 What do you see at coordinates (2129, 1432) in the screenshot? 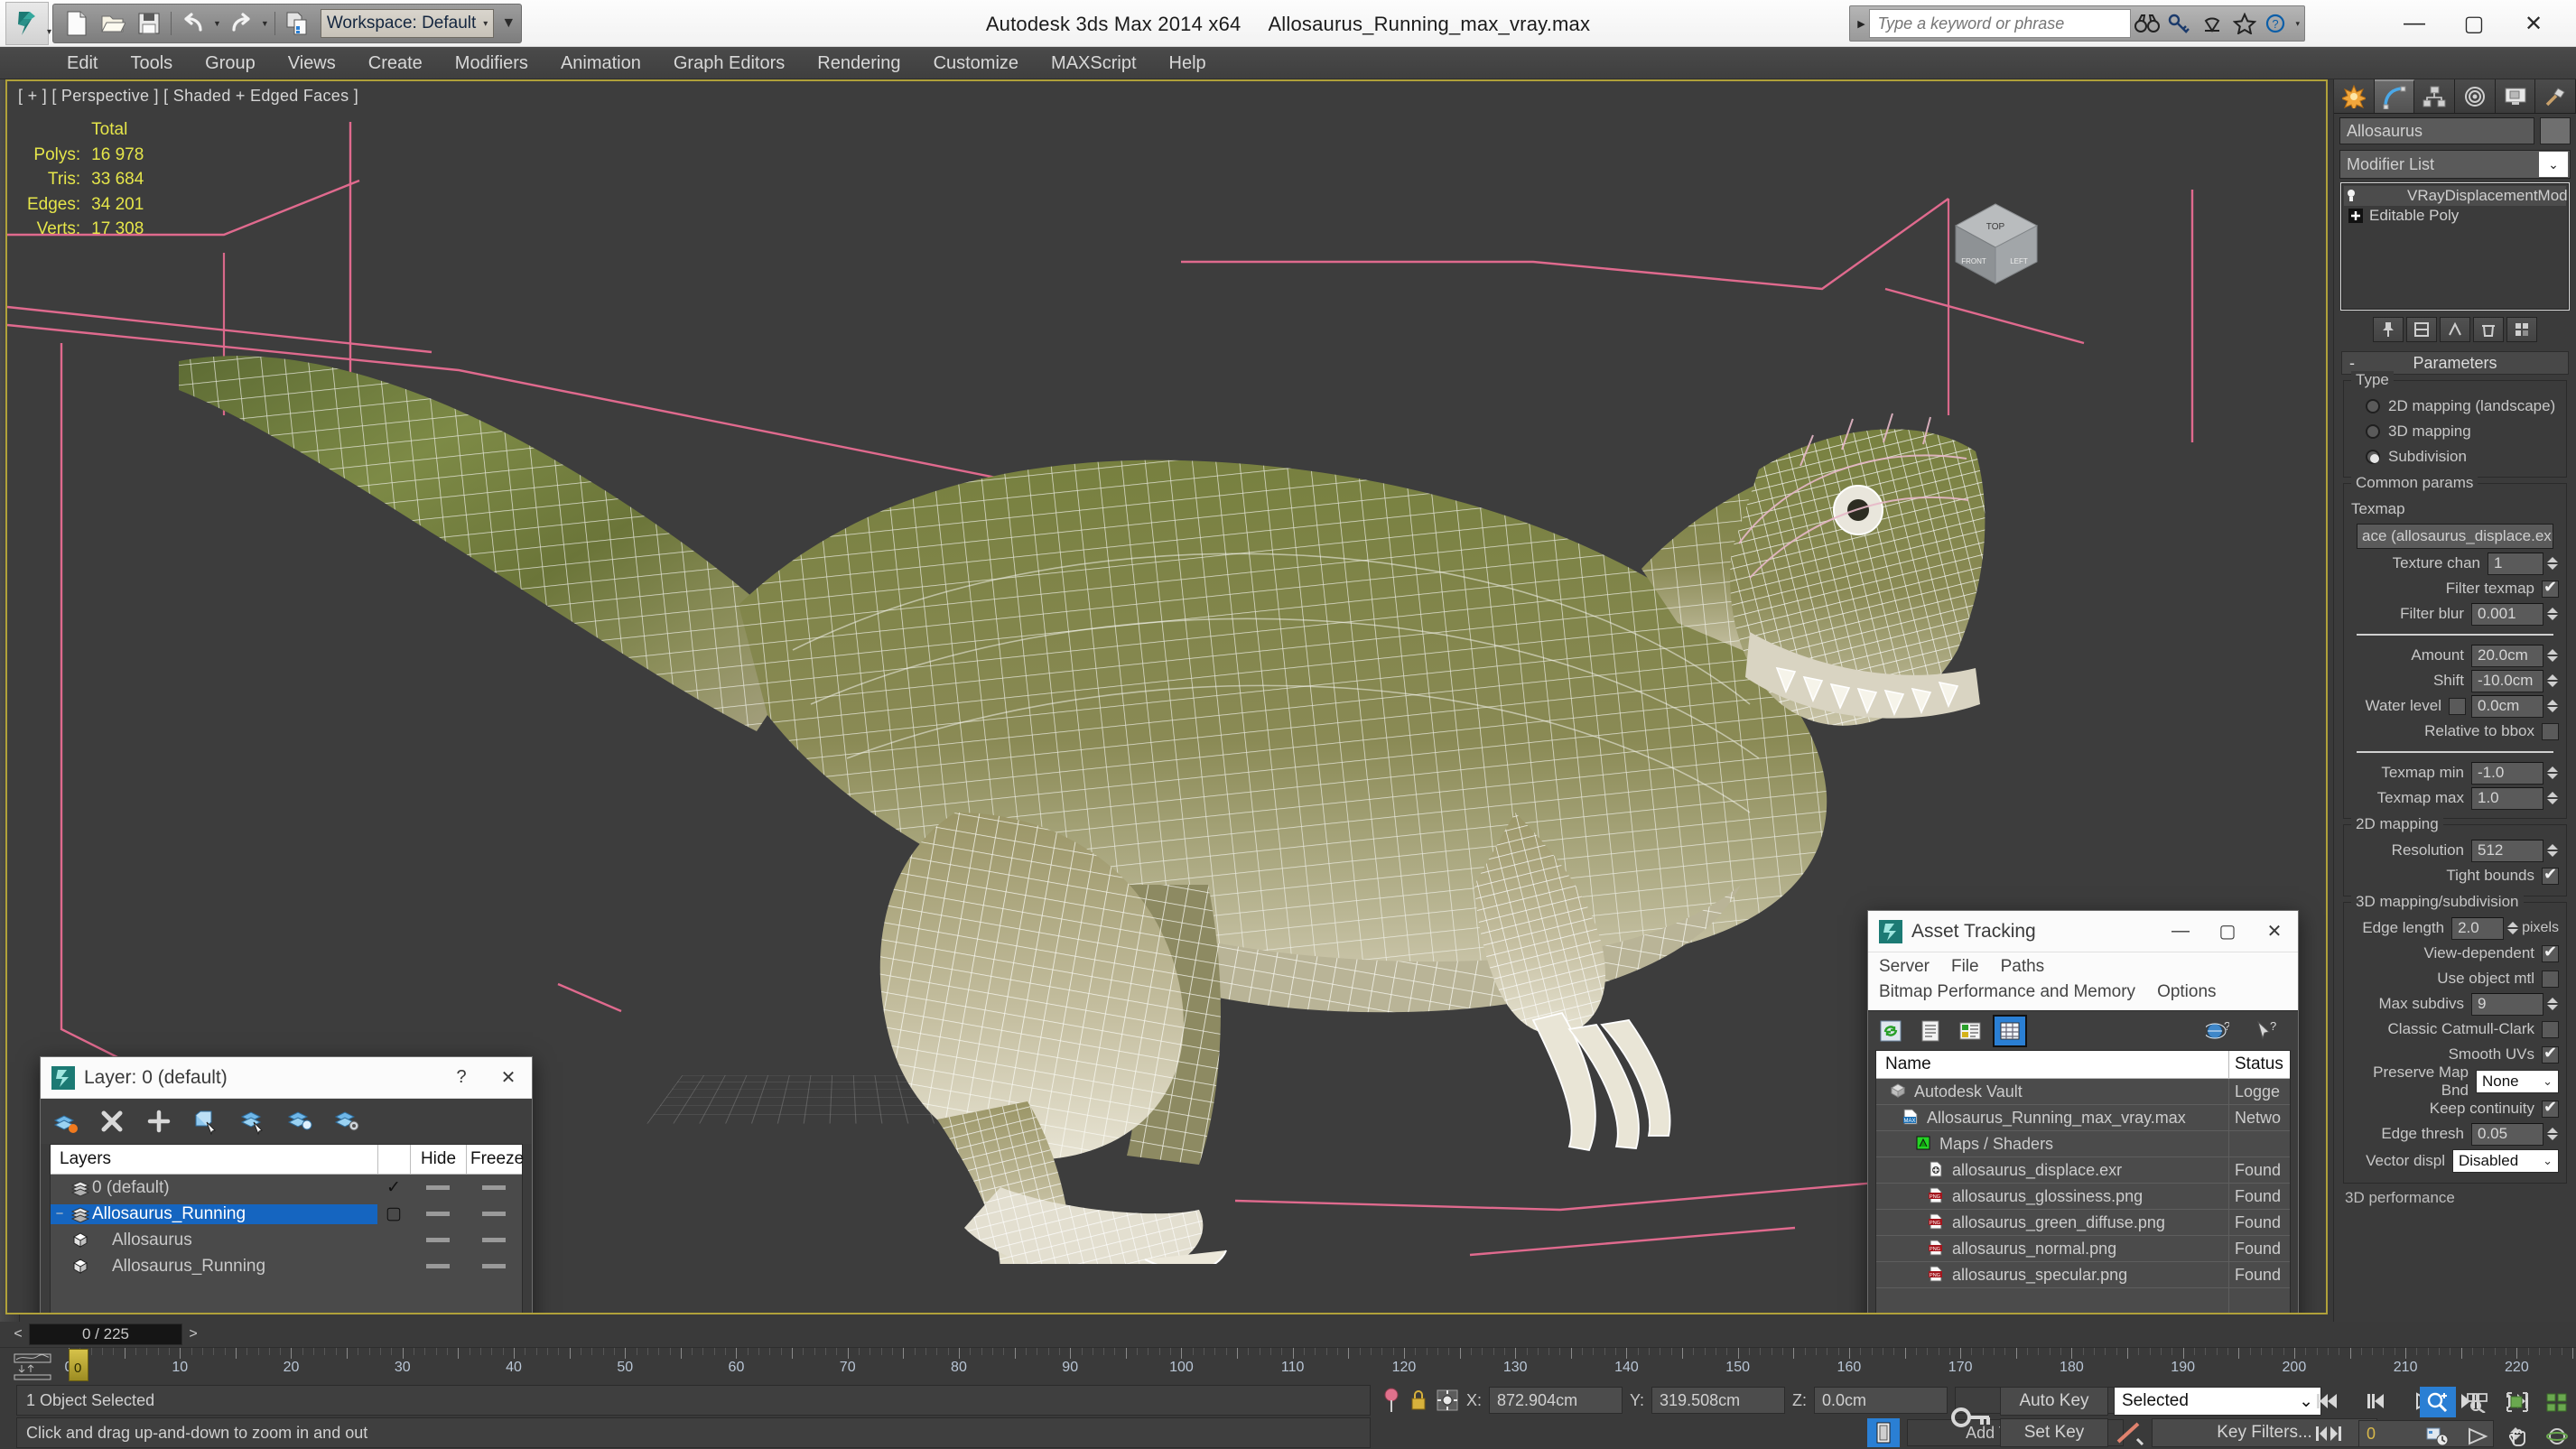
I see `key-tangent-icon` at bounding box center [2129, 1432].